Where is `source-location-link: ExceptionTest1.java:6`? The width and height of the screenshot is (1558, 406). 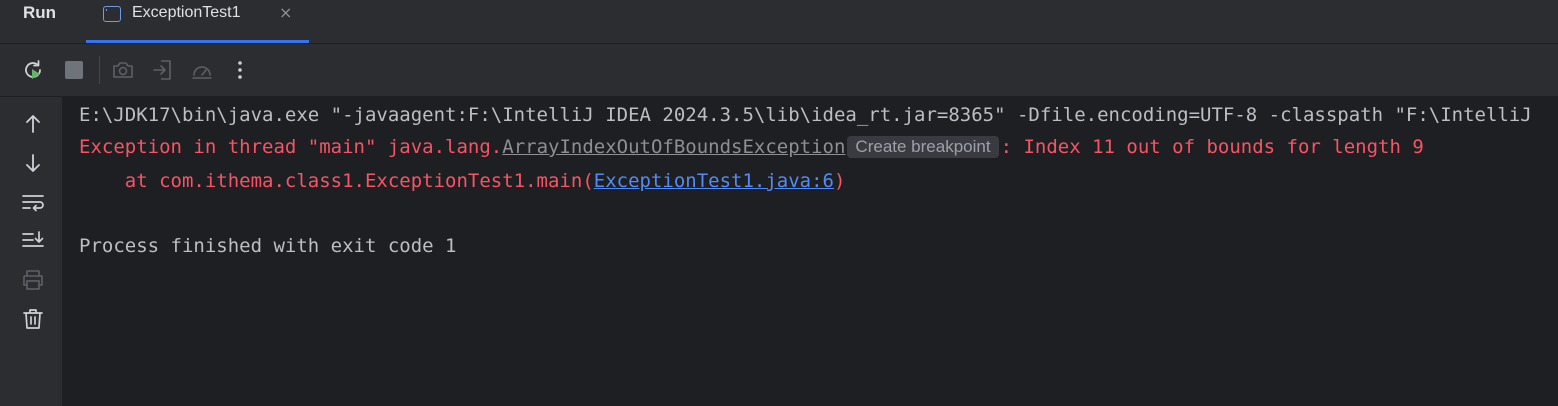 source-location-link: ExceptionTest1.java:6 is located at coordinates (714, 181).